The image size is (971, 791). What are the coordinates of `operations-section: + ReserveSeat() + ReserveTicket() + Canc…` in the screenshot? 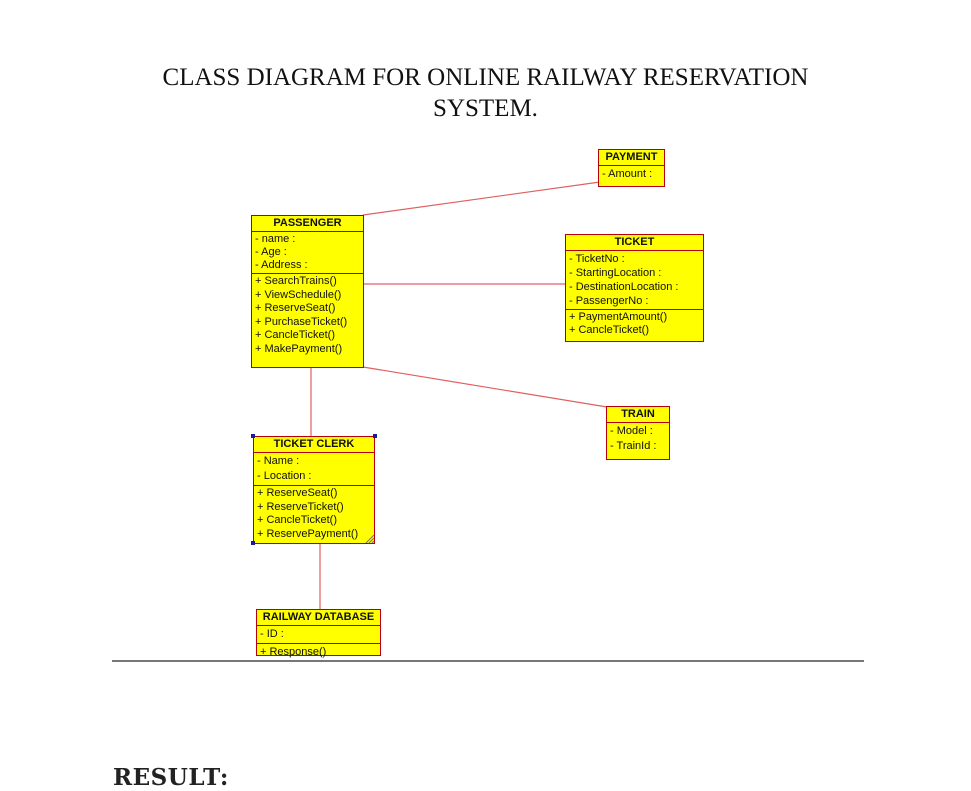 It's located at (314, 514).